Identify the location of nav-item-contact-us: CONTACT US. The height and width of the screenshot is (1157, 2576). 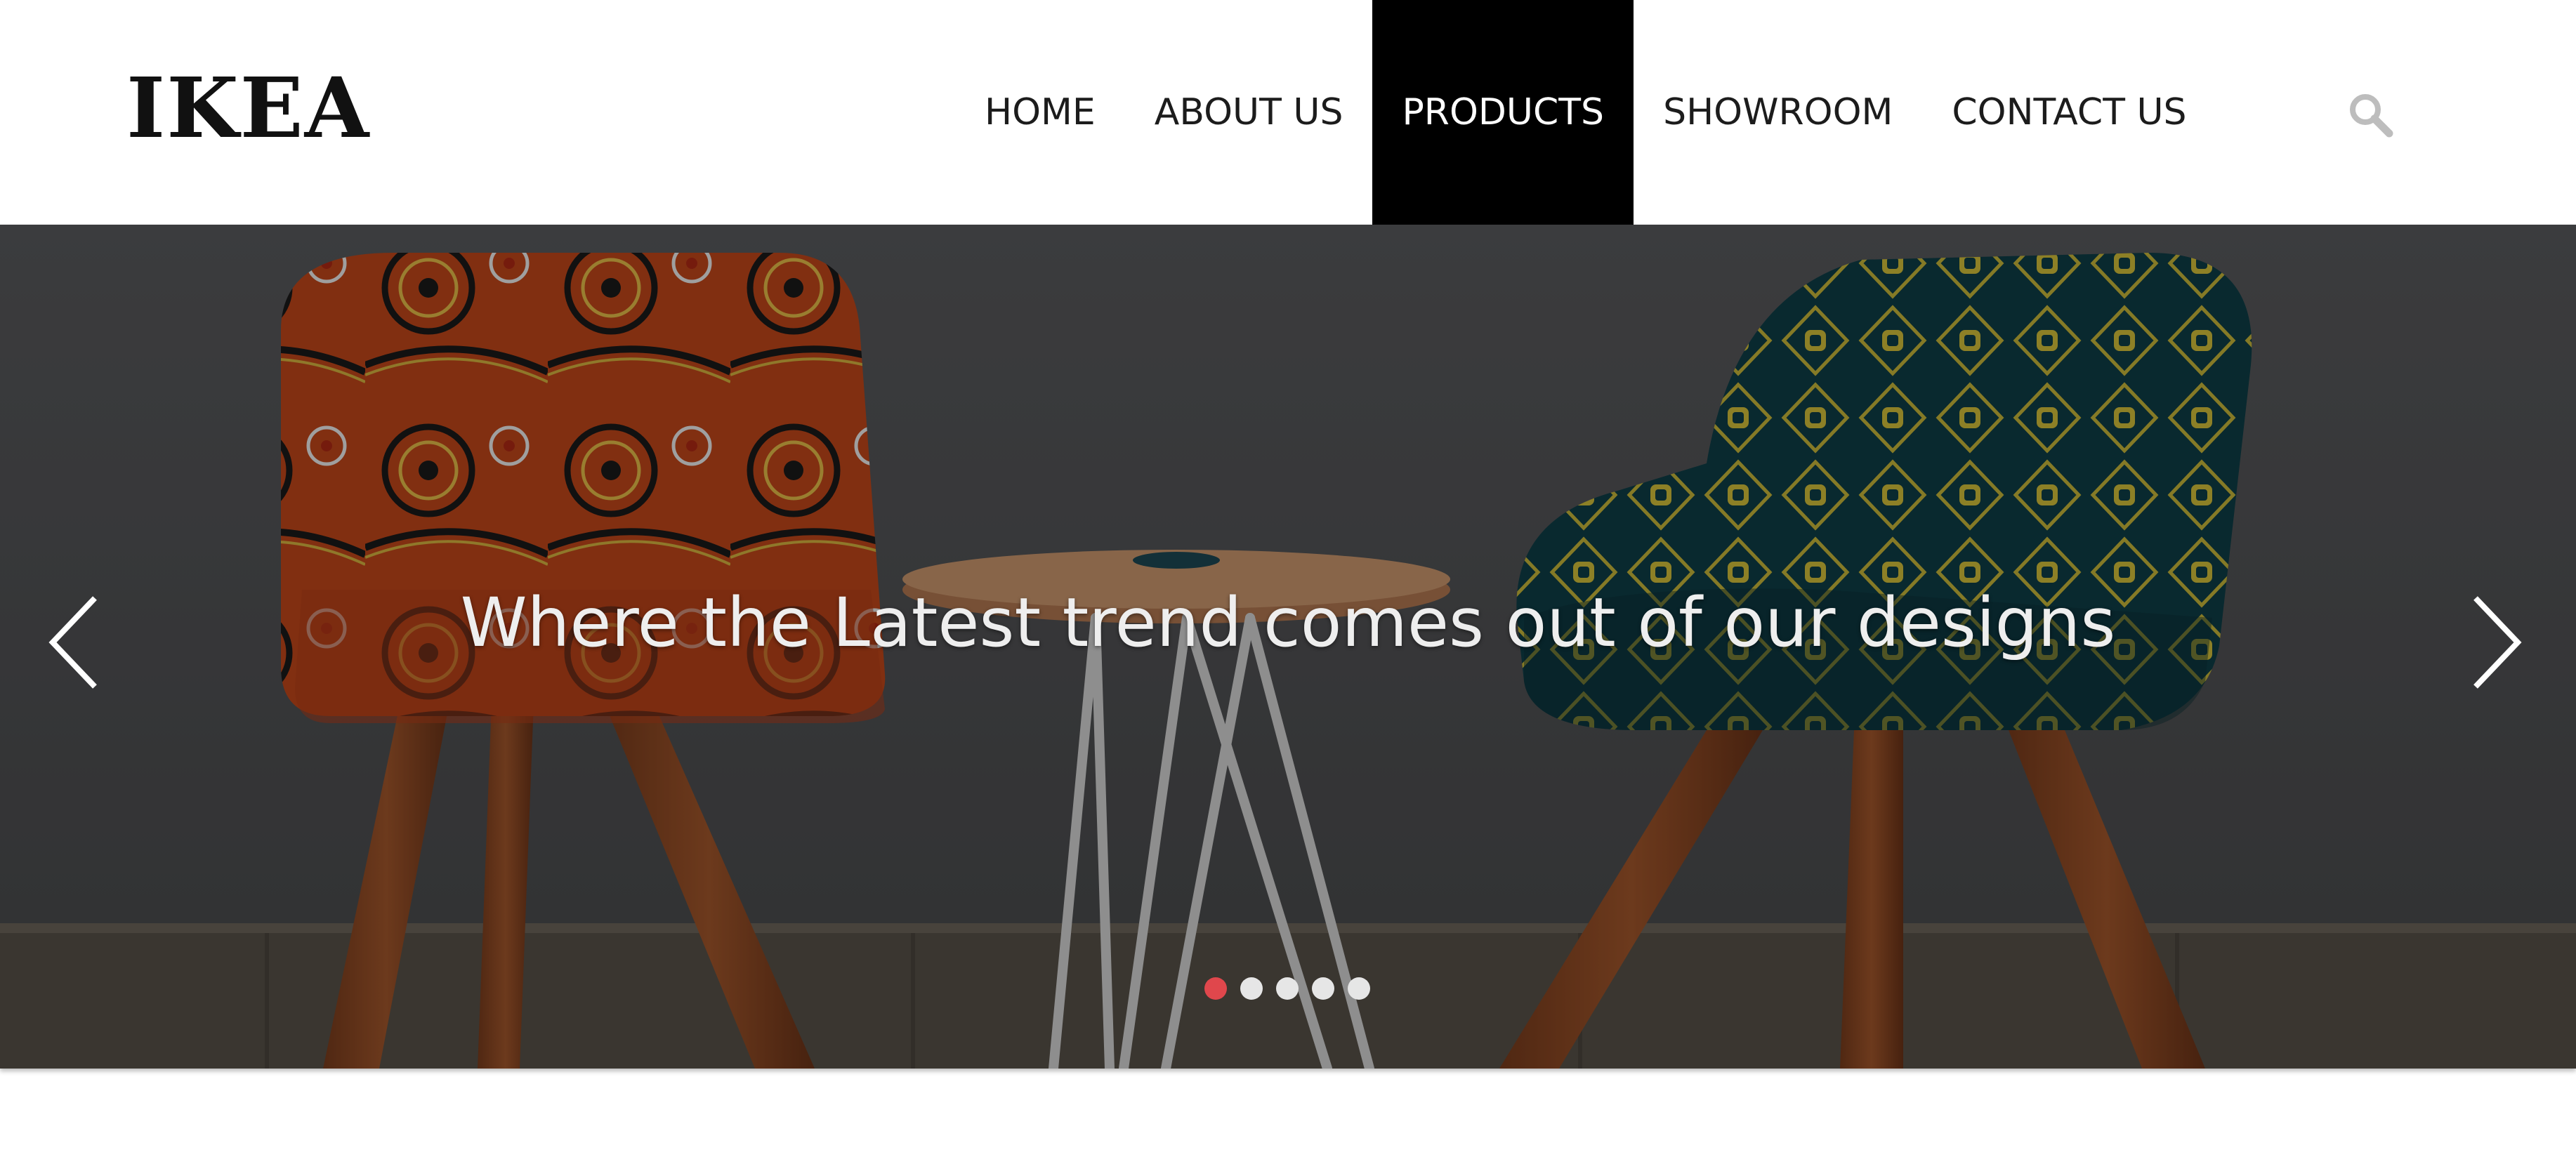
(2069, 112).